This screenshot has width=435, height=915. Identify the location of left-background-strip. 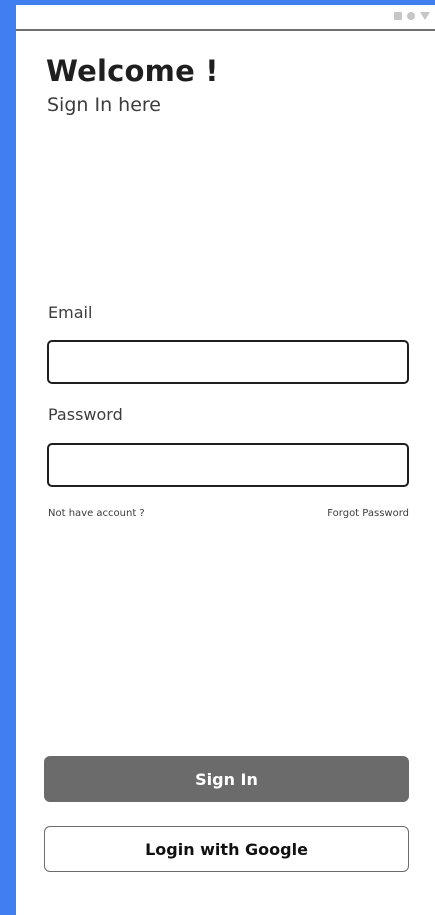
(8, 457).